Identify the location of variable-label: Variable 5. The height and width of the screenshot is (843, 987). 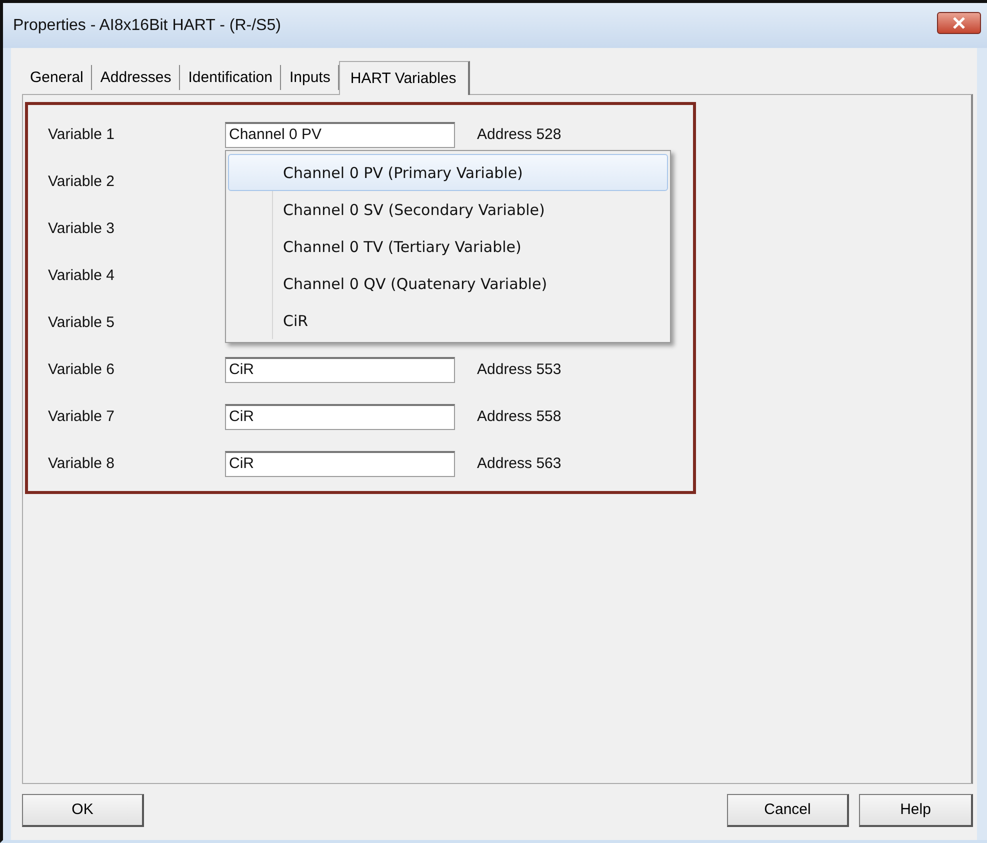
(81, 322).